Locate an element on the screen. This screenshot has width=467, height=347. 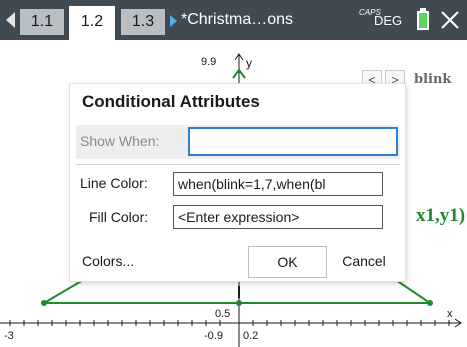
angle-mode-indicator: DEG is located at coordinates (388, 20).